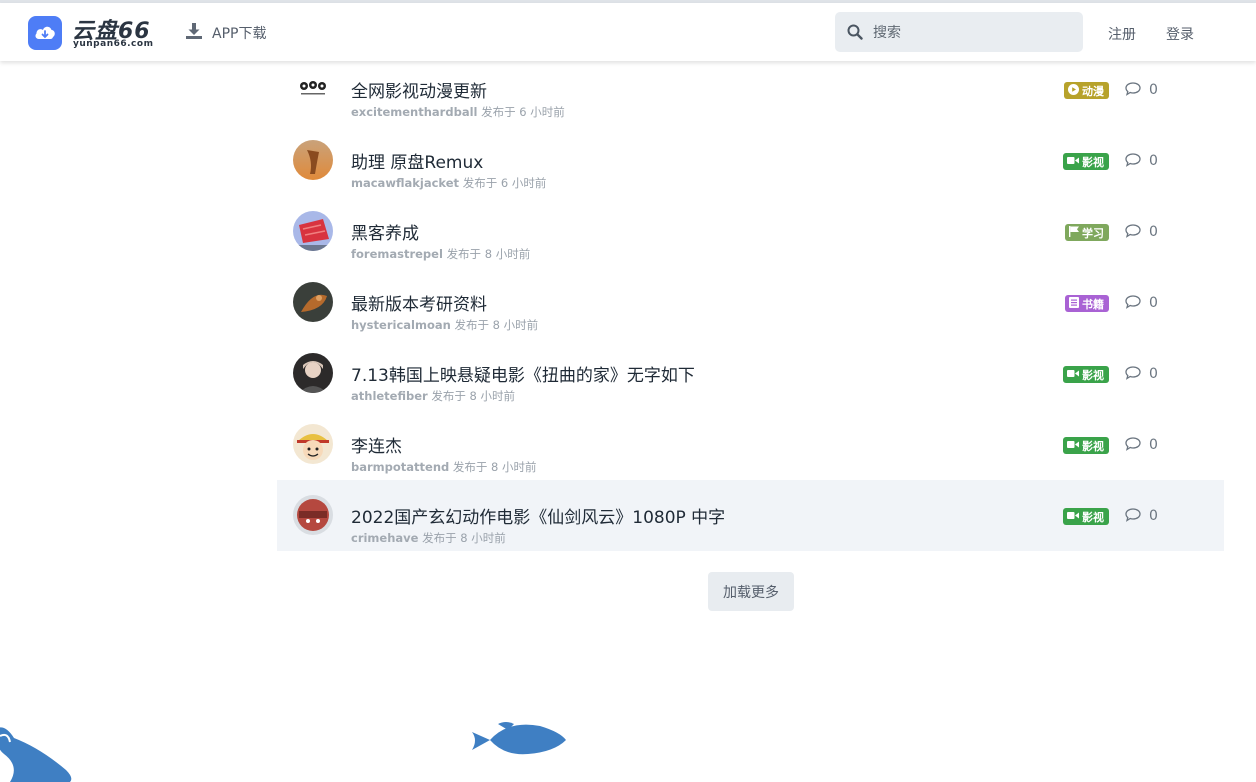  I want to click on post-meta: macawflakjacket 发布于 6 小时前, so click(448, 183).